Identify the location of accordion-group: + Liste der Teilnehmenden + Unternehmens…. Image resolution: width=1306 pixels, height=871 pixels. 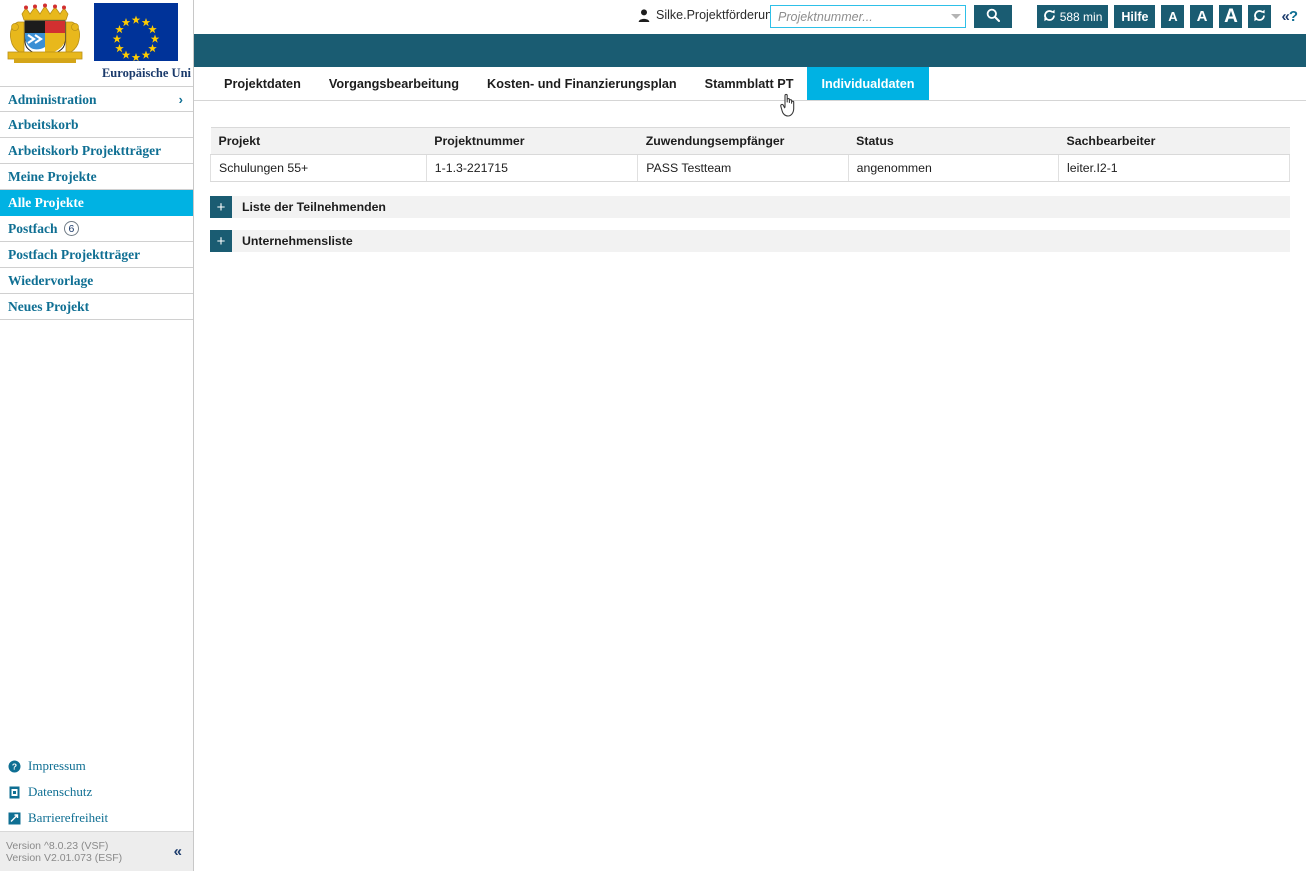
(750, 224).